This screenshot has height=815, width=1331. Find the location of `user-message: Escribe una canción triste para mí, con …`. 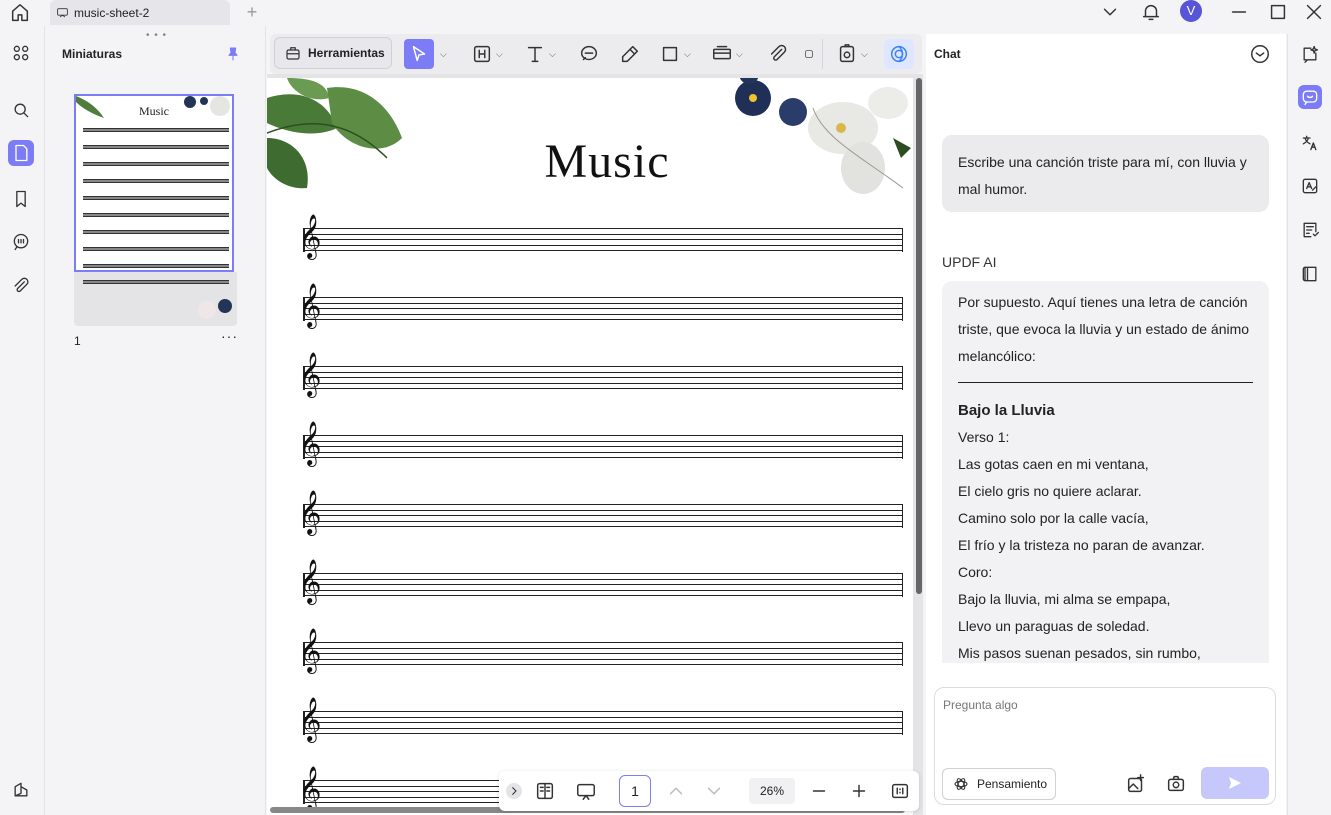

user-message: Escribe una canción triste para mí, con … is located at coordinates (1105, 173).